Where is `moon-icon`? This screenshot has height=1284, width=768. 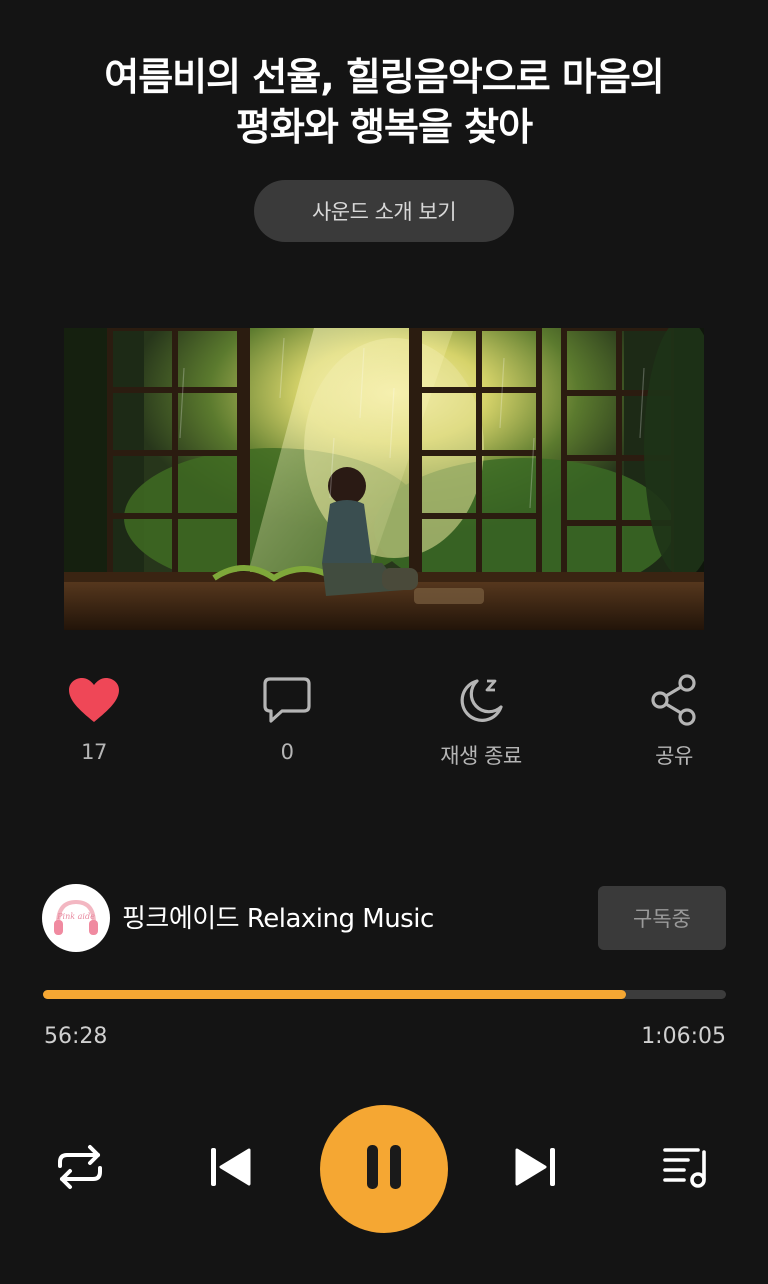 moon-icon is located at coordinates (481, 700).